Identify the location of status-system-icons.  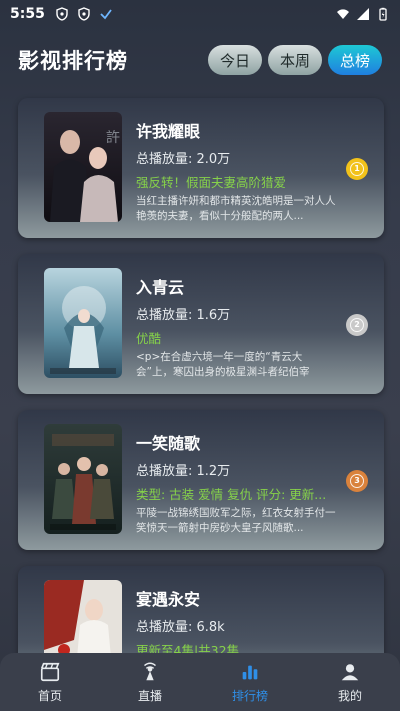
(363, 14).